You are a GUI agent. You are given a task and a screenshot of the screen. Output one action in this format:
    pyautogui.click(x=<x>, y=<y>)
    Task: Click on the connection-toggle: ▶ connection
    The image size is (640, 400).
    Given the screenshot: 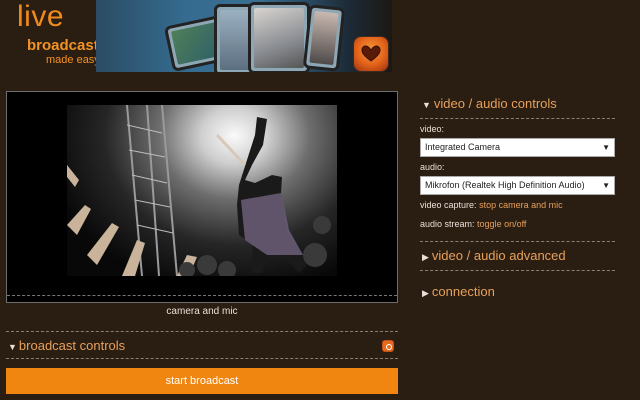 What is the action you would take?
    pyautogui.click(x=458, y=291)
    